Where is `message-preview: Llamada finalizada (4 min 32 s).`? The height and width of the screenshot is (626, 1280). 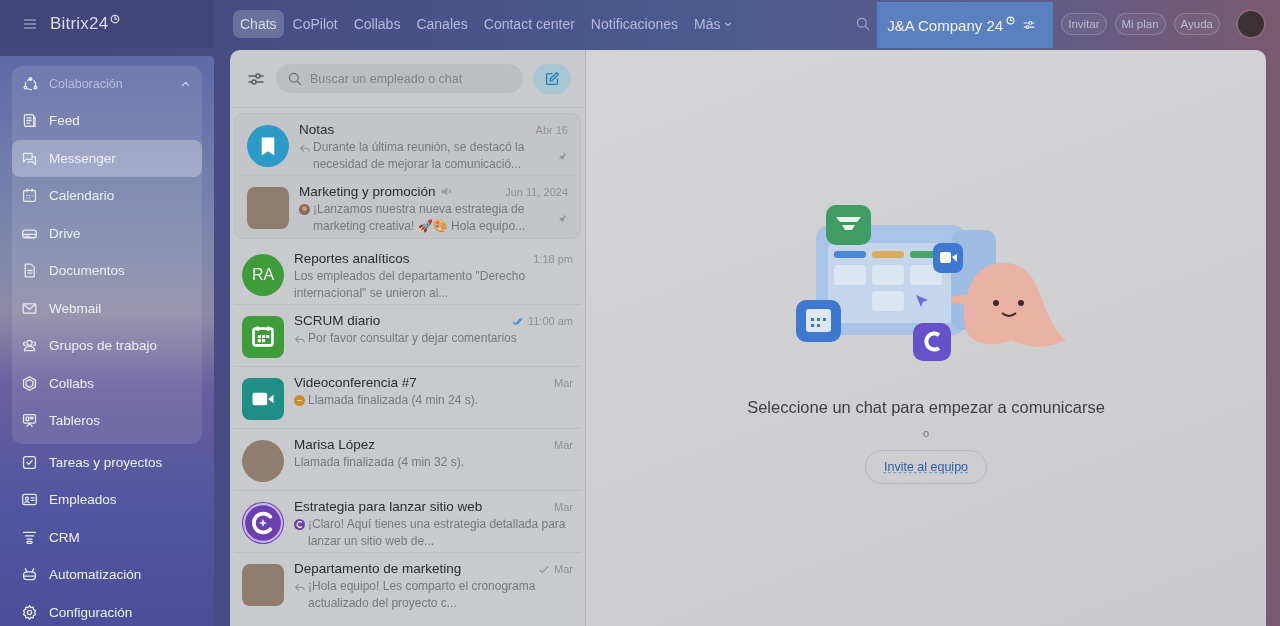
message-preview: Llamada finalizada (4 min 32 s). is located at coordinates (380, 462).